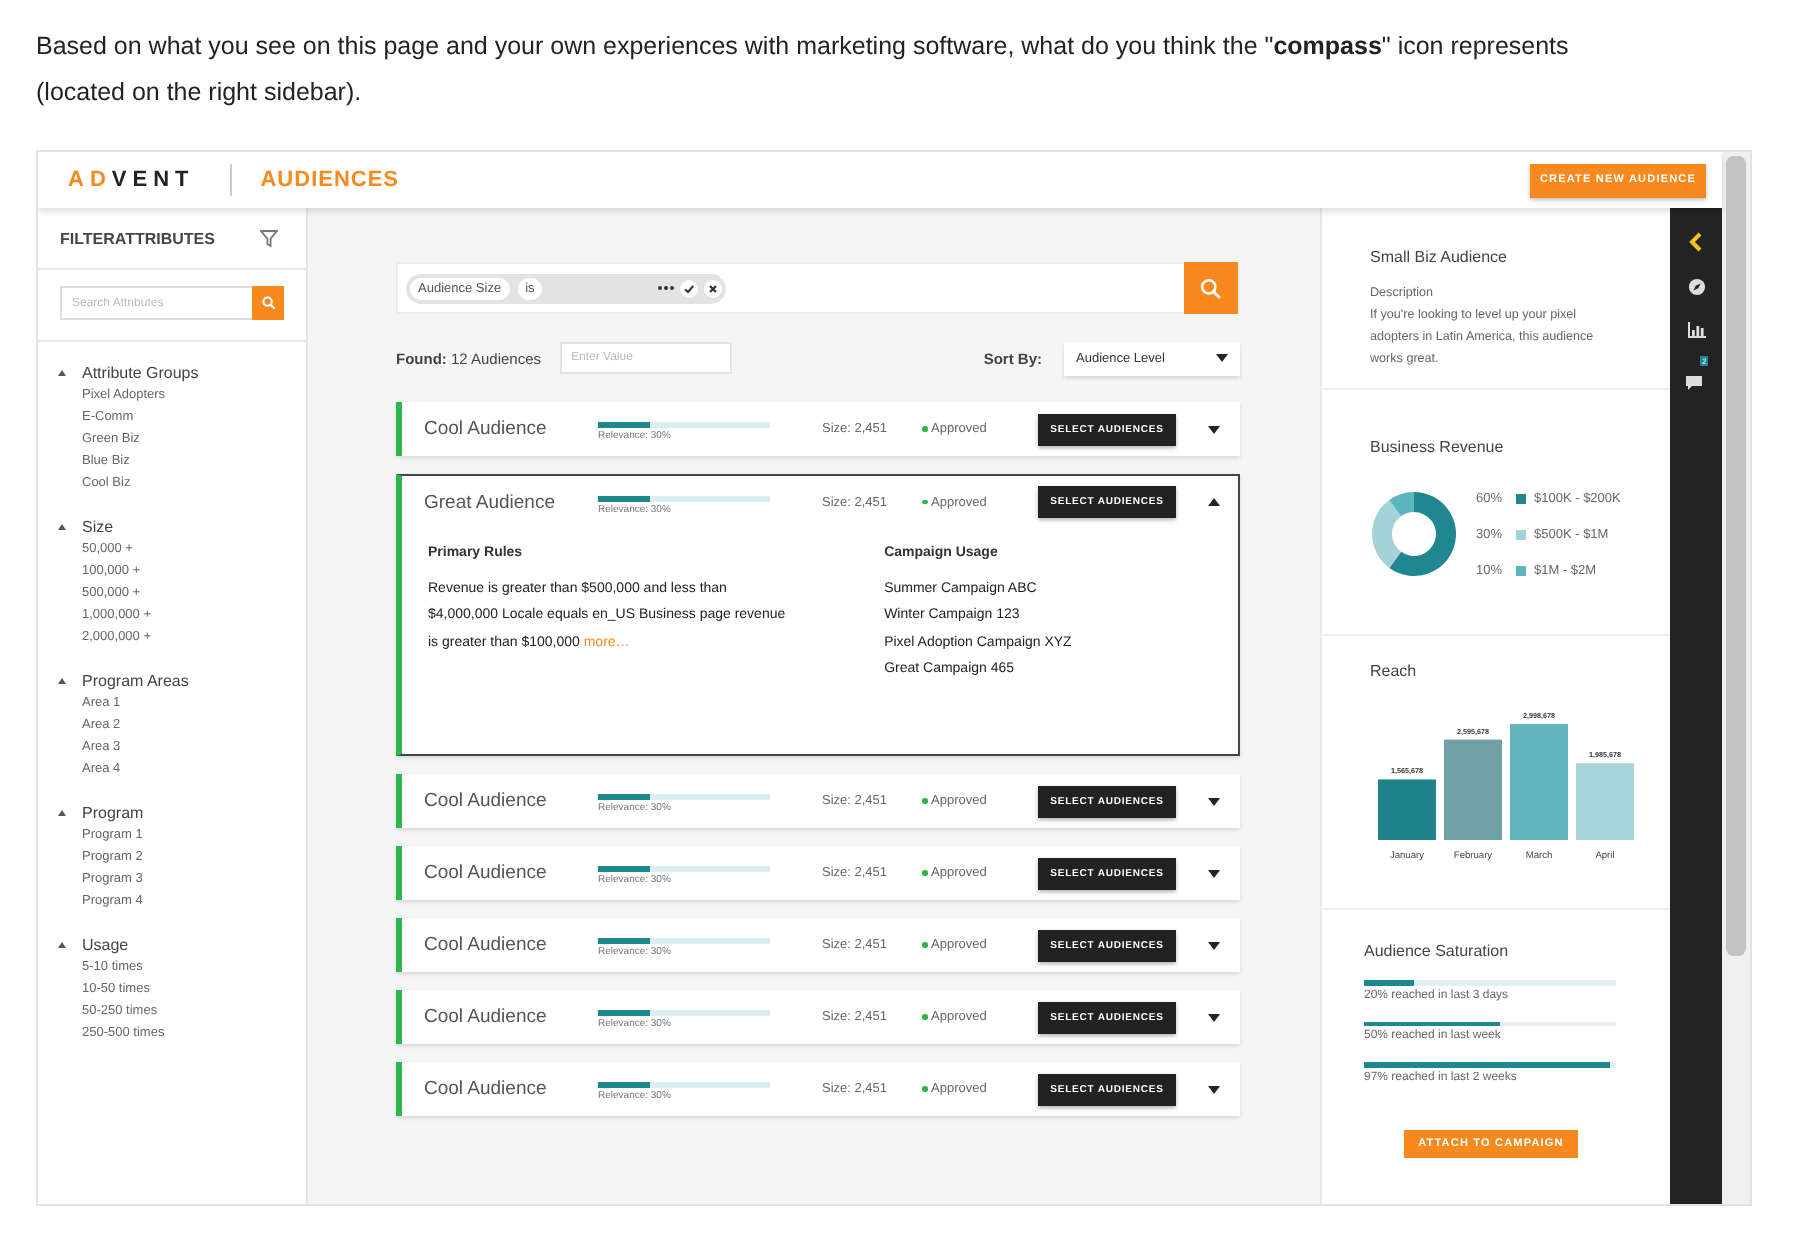  Describe the element at coordinates (131, 180) in the screenshot. I see `logo: AD VENT` at that location.